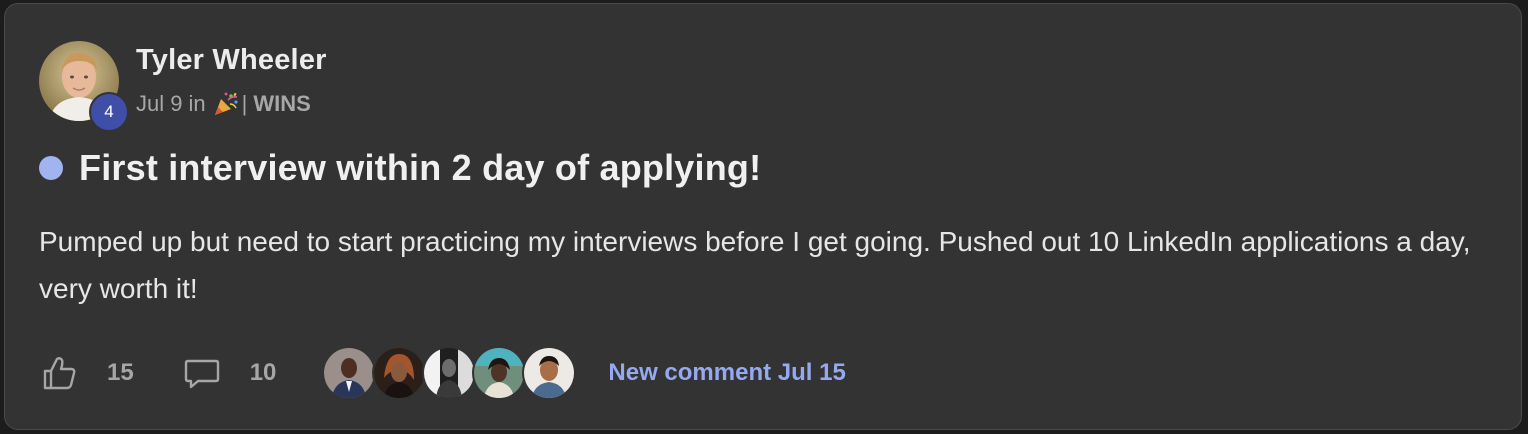 The image size is (1528, 434). I want to click on unread-indicator, so click(51, 168).